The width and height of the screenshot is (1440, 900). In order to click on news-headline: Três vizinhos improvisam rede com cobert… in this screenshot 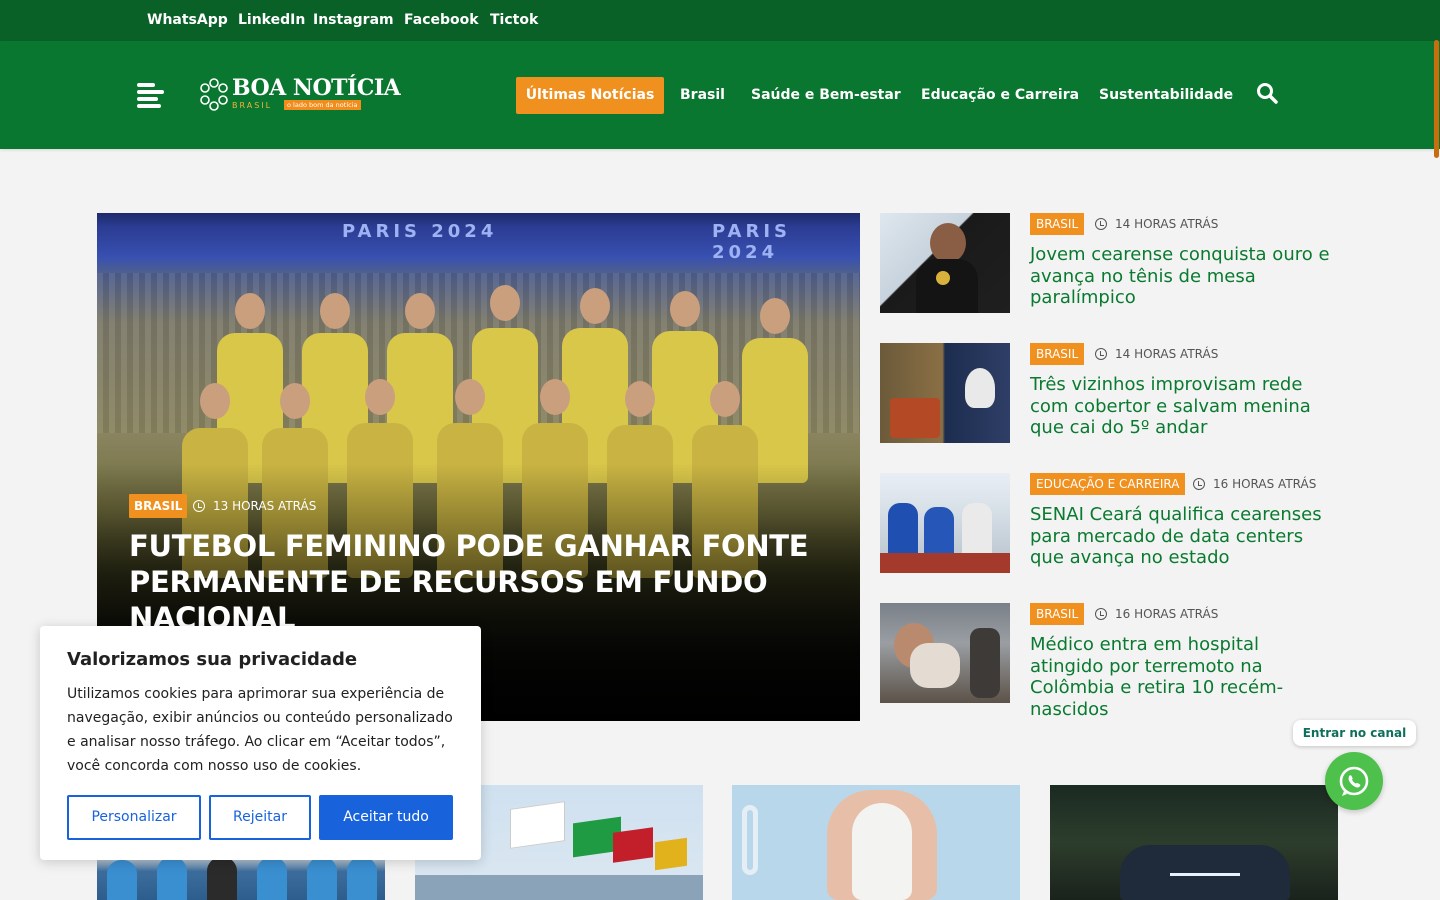, I will do `click(1182, 406)`.